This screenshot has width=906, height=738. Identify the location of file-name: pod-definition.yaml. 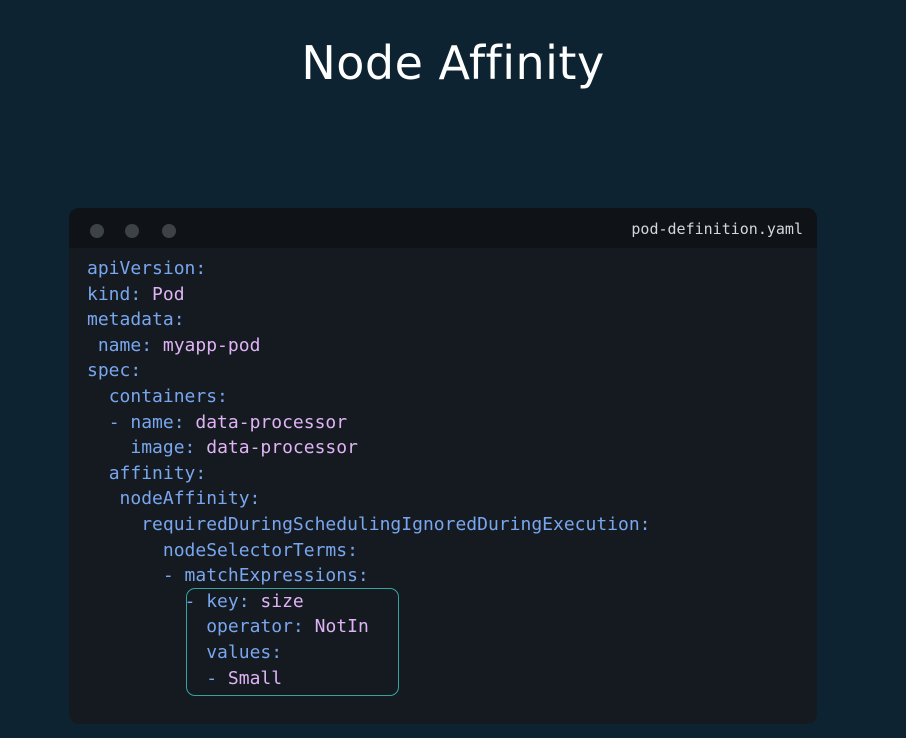
(717, 229).